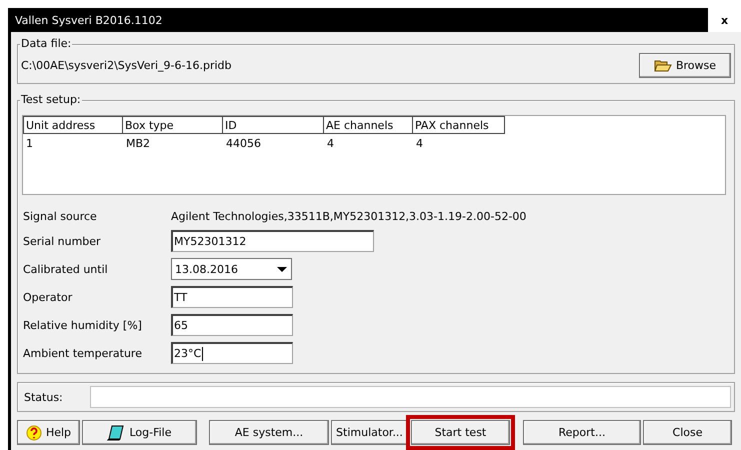  I want to click on action-button: Log-File, so click(139, 432).